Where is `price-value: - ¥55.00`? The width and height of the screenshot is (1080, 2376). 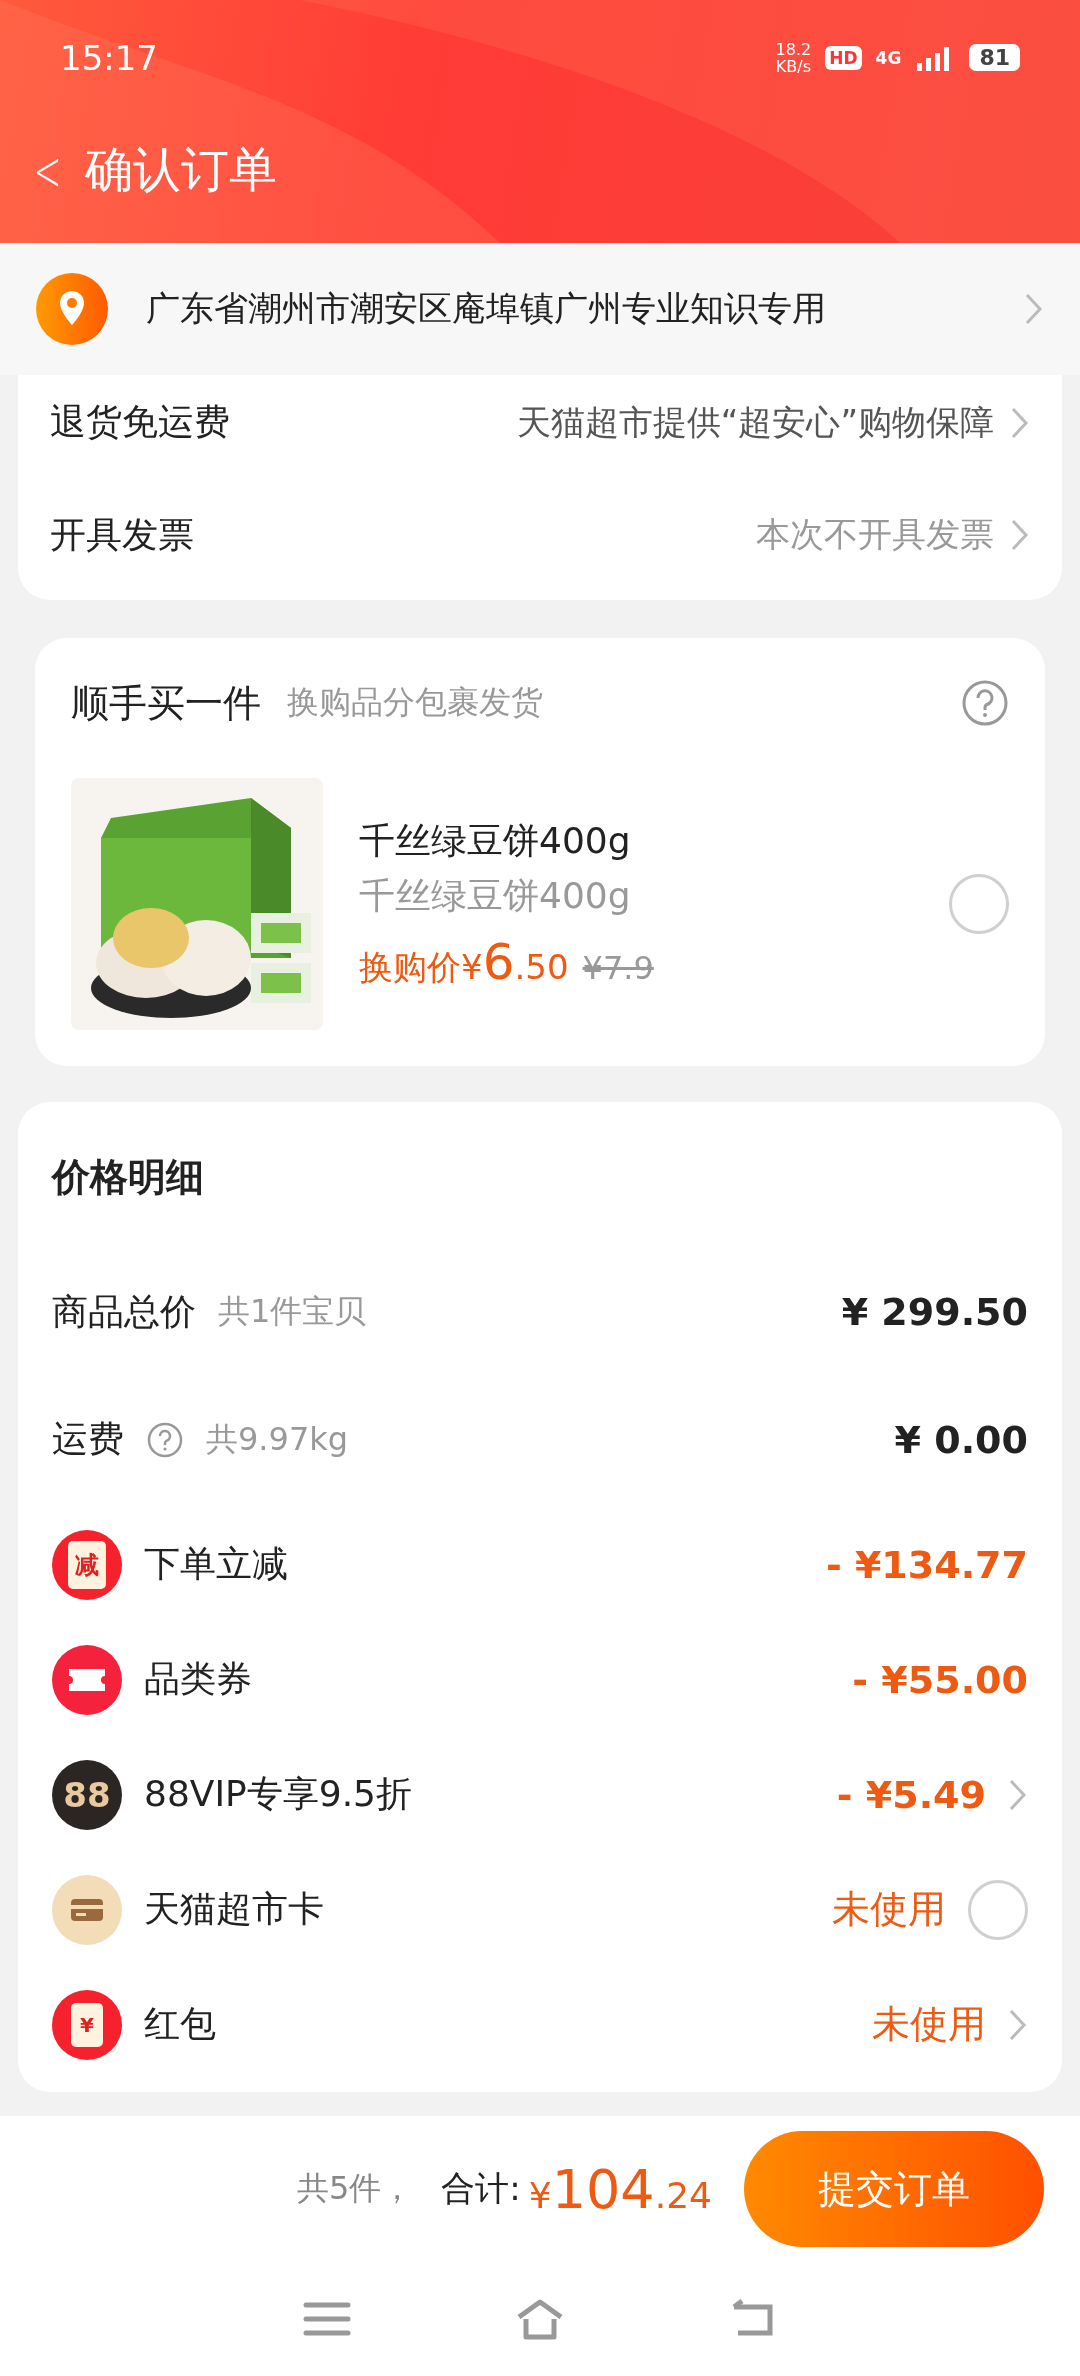 price-value: - ¥55.00 is located at coordinates (940, 1679).